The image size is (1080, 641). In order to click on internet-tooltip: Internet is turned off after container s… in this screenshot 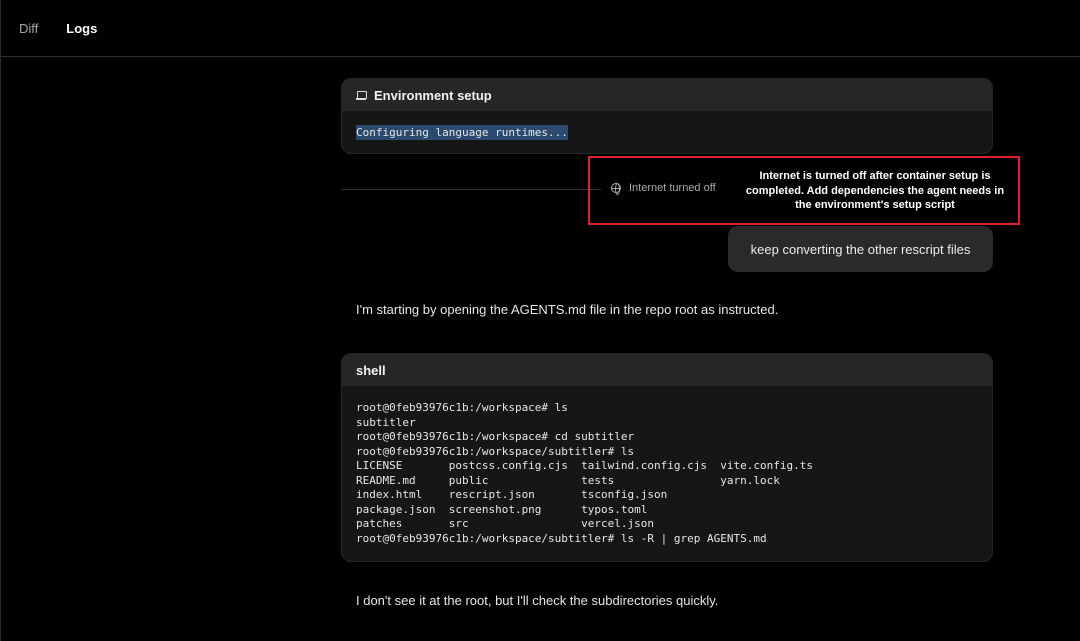, I will do `click(875, 190)`.